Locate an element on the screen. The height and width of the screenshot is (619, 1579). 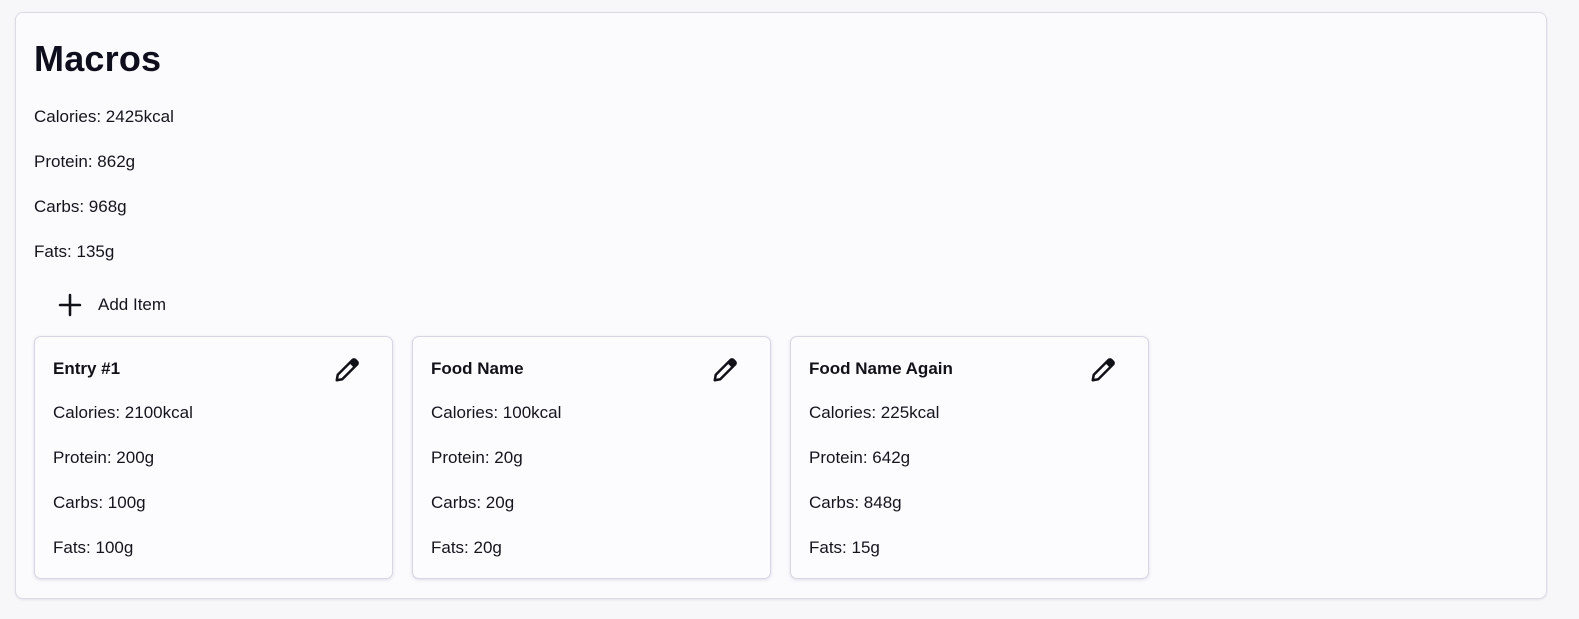
total-protein: Protein: 862g is located at coordinates (85, 161).